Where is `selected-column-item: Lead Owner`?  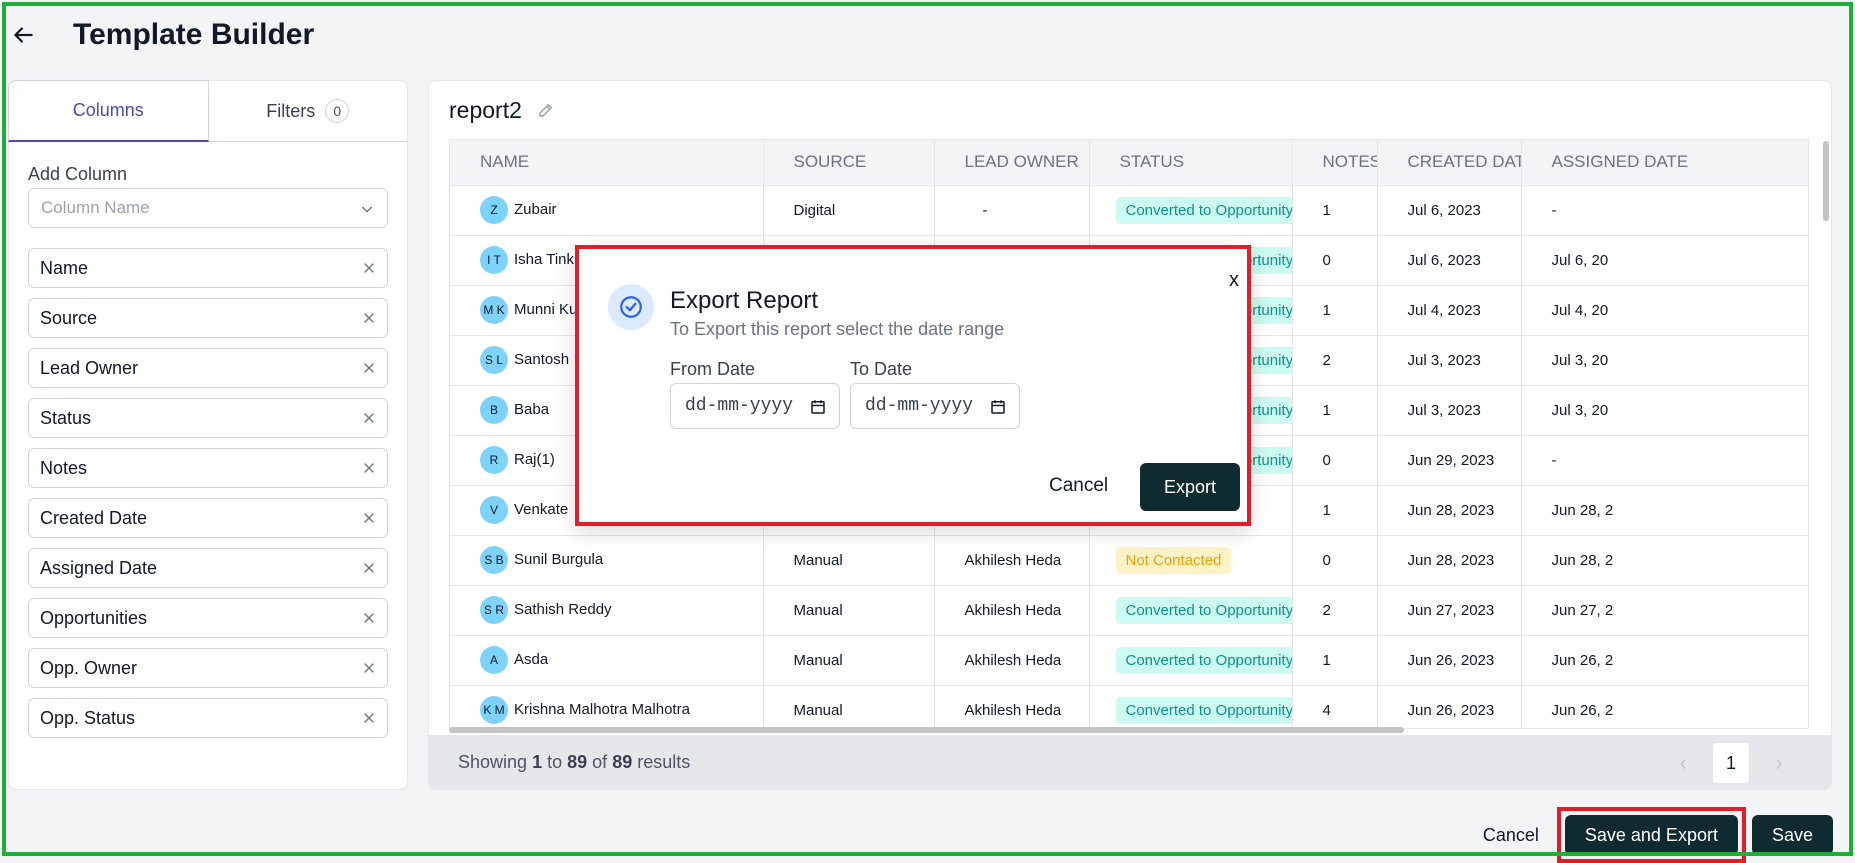
selected-column-item: Lead Owner is located at coordinates (208, 368).